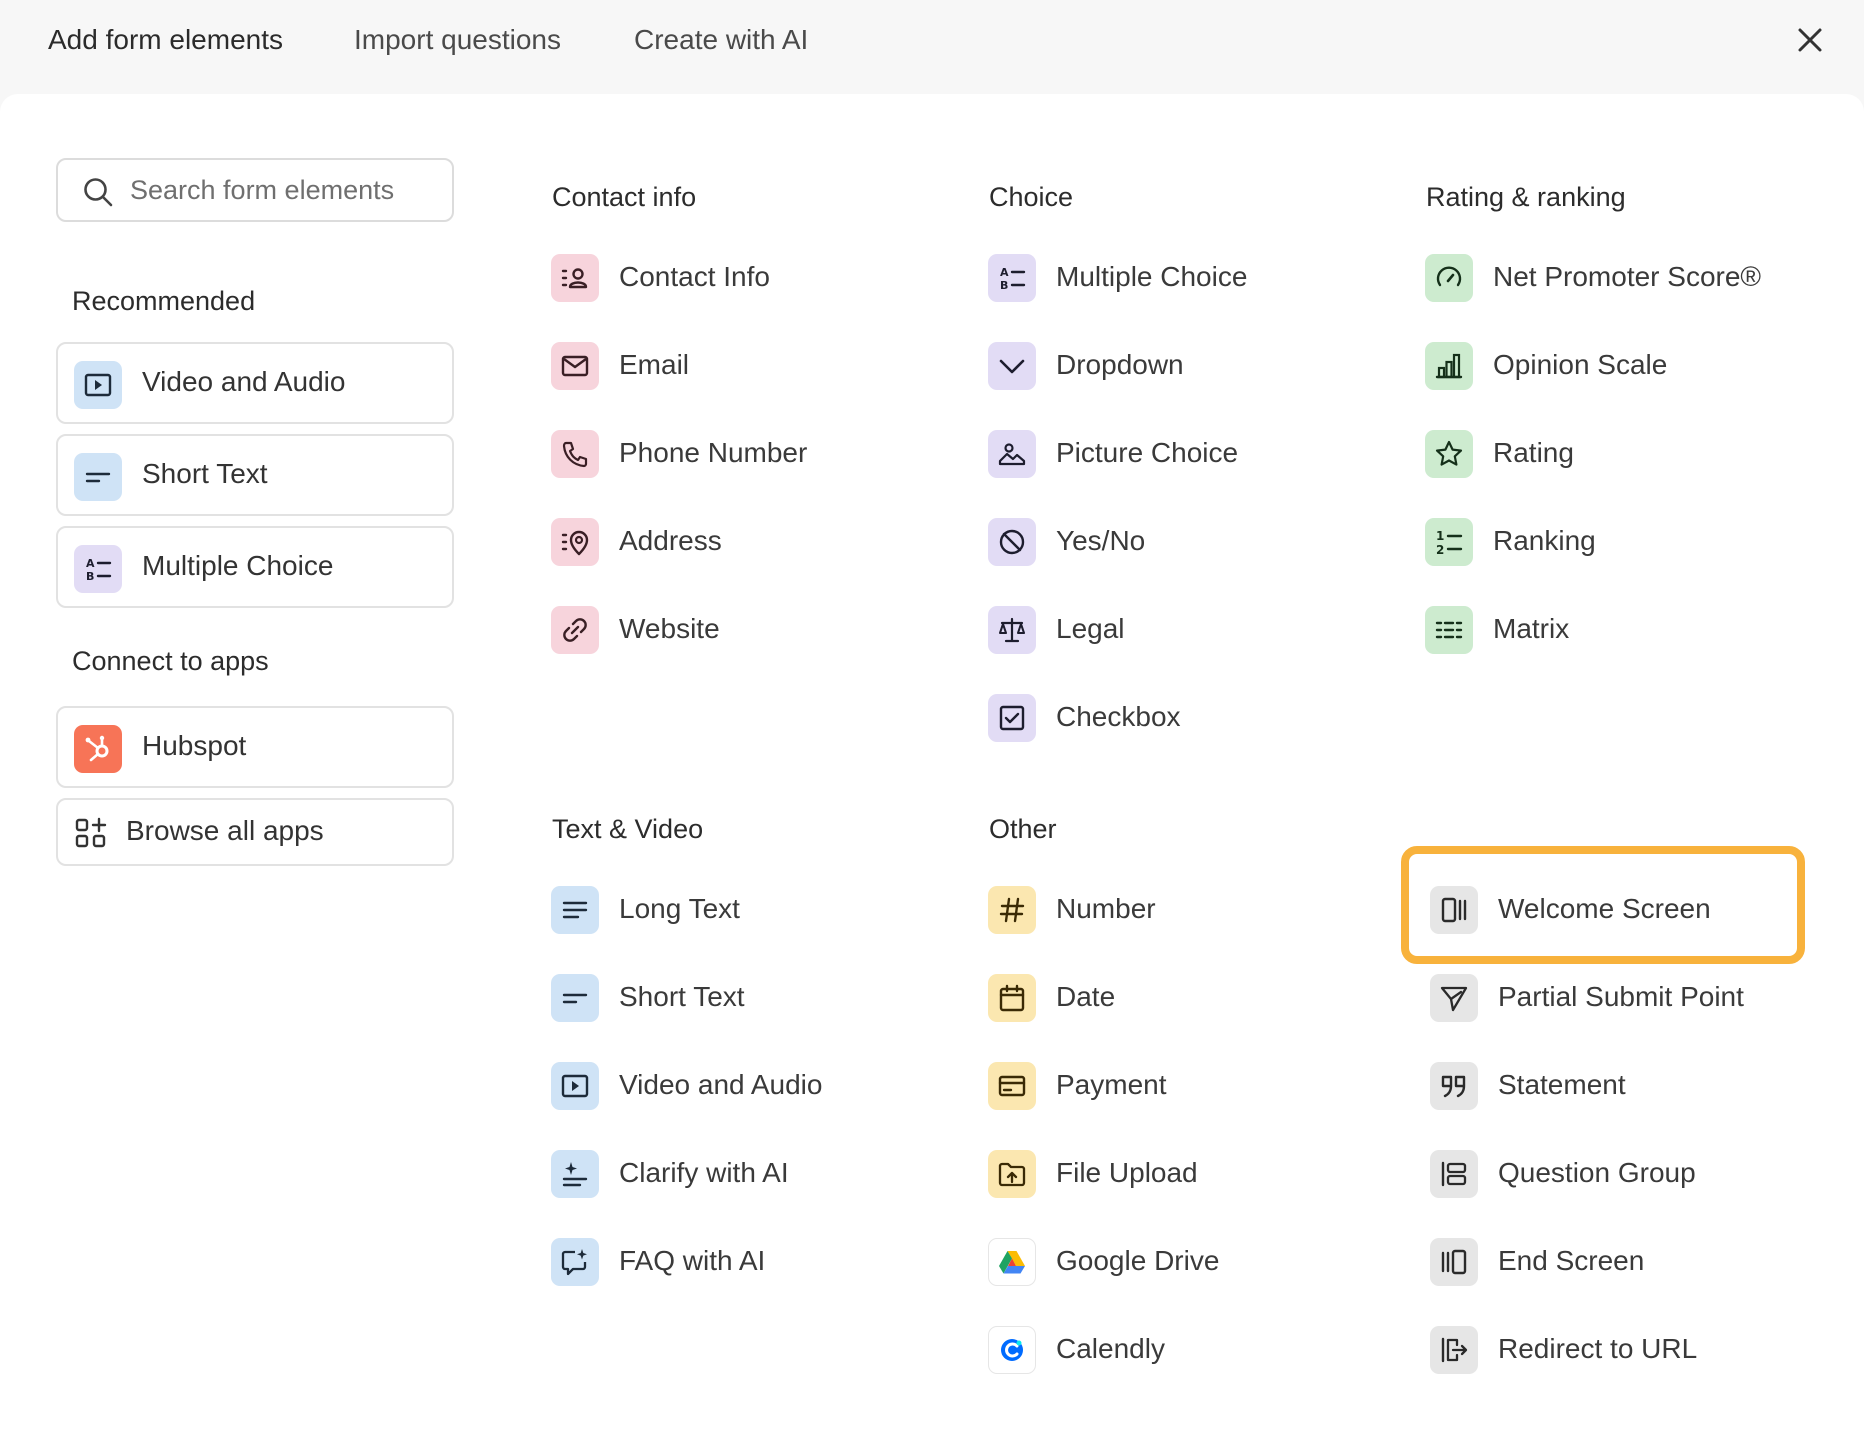 The height and width of the screenshot is (1442, 1864). I want to click on element-label: End Screen, so click(1571, 1260).